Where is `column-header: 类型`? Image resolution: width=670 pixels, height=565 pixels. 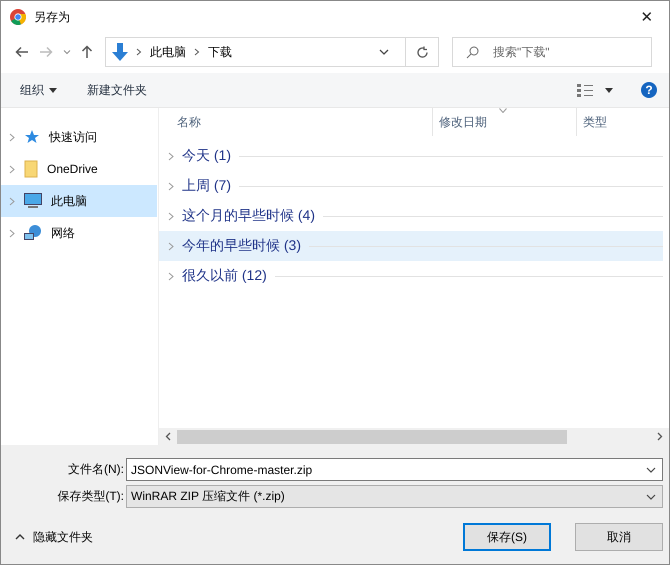 column-header: 类型 is located at coordinates (592, 122).